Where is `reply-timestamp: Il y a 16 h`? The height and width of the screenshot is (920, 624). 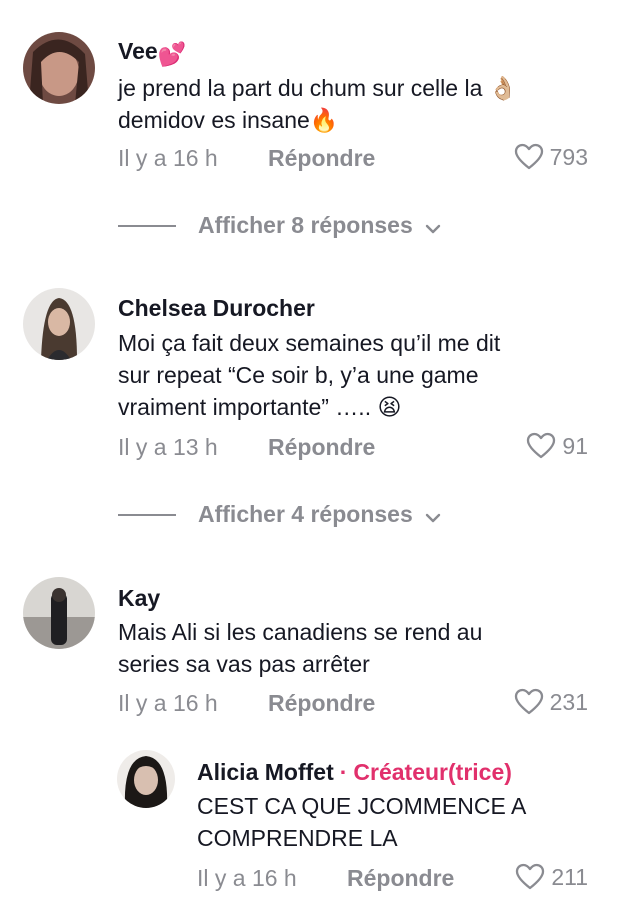
reply-timestamp: Il y a 16 h is located at coordinates (247, 878).